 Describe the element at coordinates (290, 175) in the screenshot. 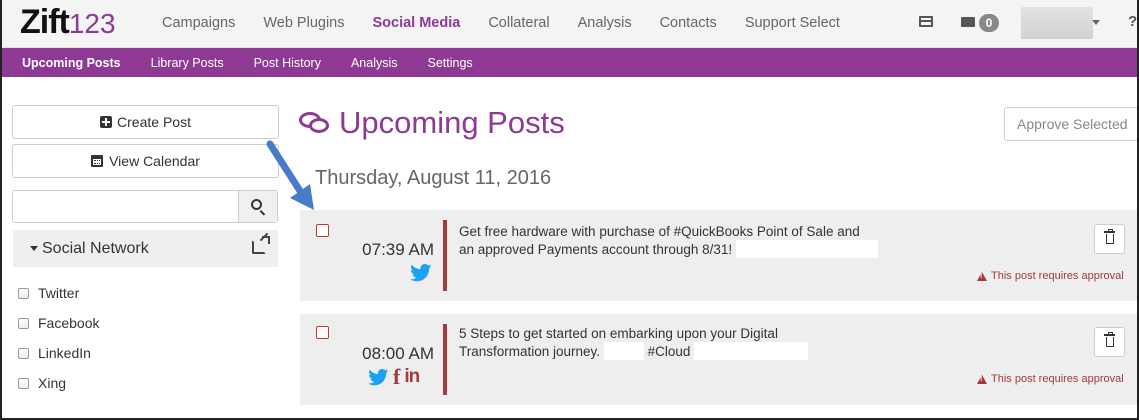

I see `annotation-arrow-icon` at that location.